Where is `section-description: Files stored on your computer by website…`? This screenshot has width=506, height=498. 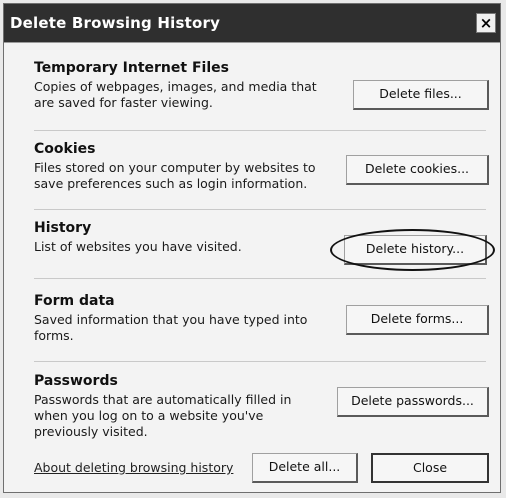
section-description: Files stored on your computer by website… is located at coordinates (175, 175).